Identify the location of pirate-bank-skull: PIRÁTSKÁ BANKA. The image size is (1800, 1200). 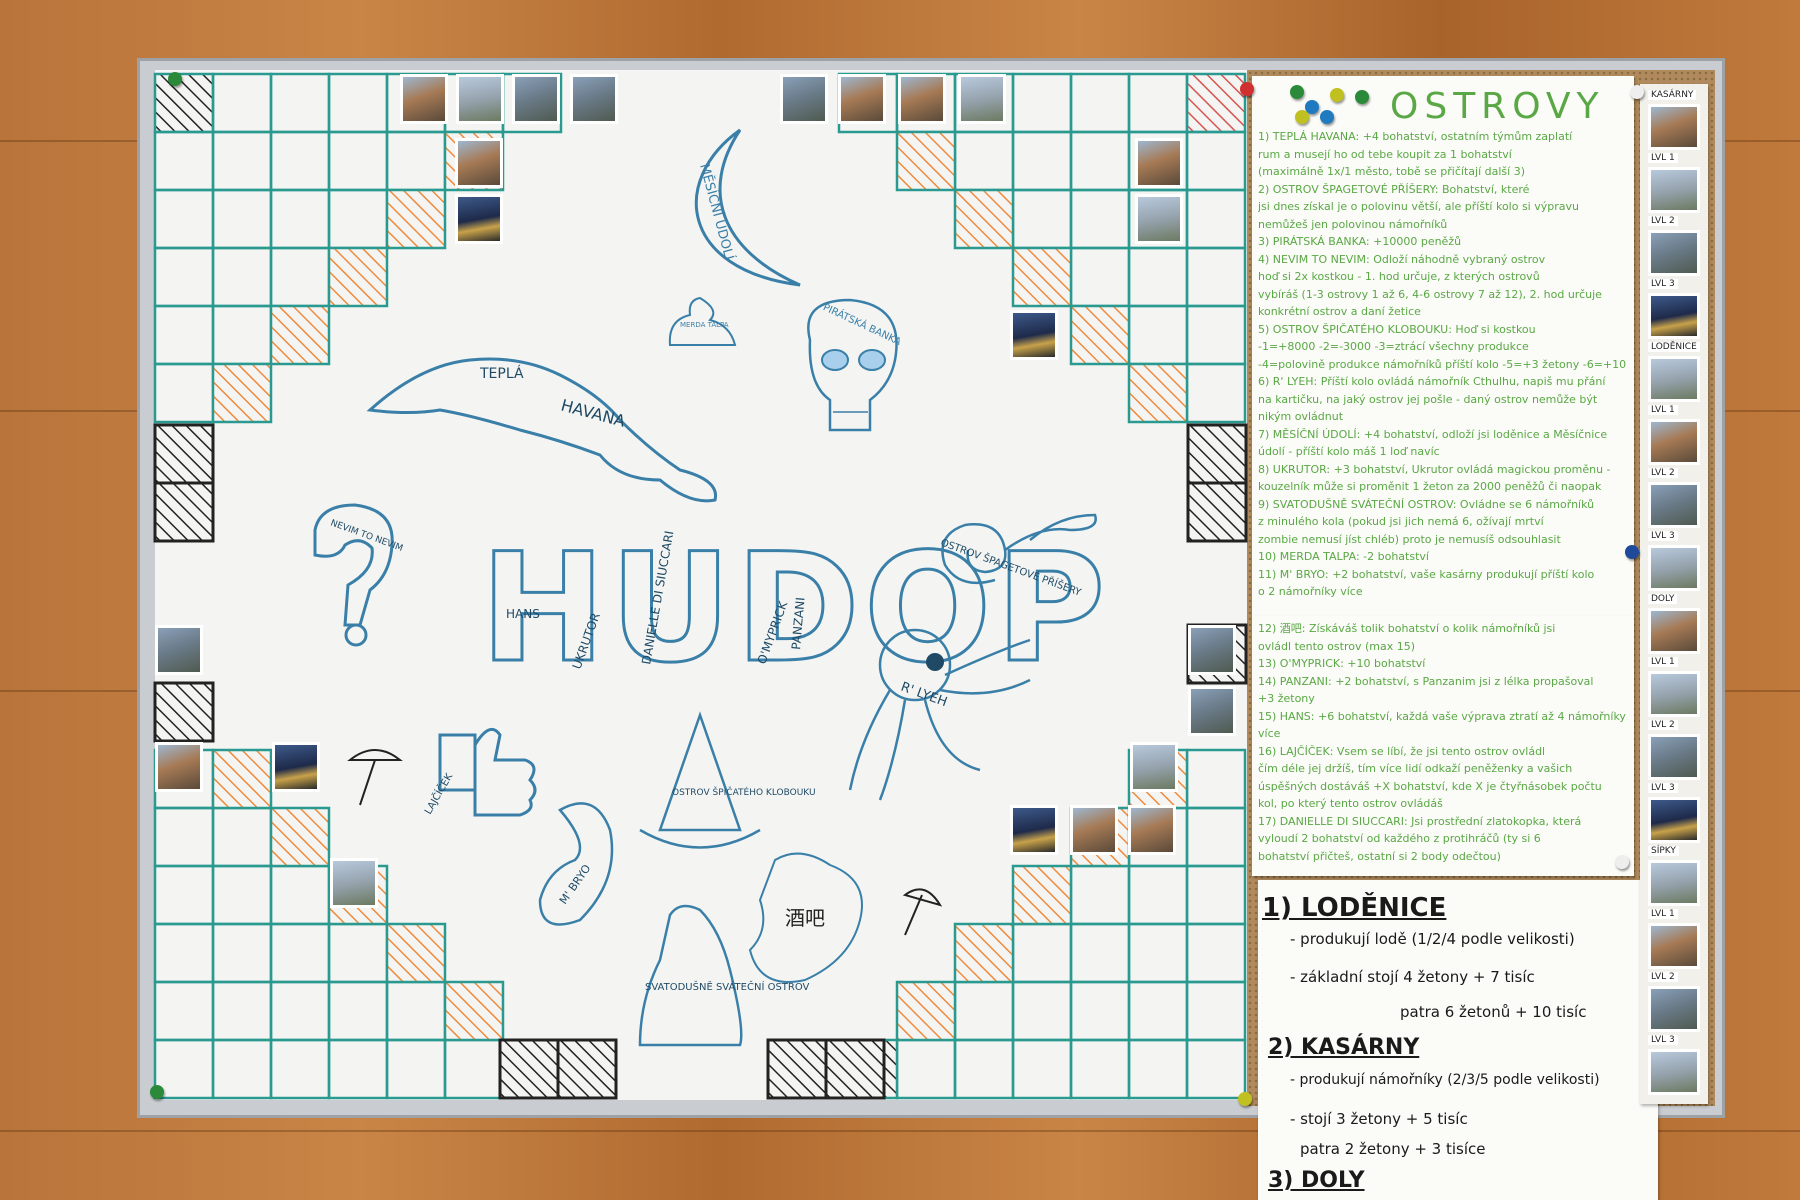
(855, 365).